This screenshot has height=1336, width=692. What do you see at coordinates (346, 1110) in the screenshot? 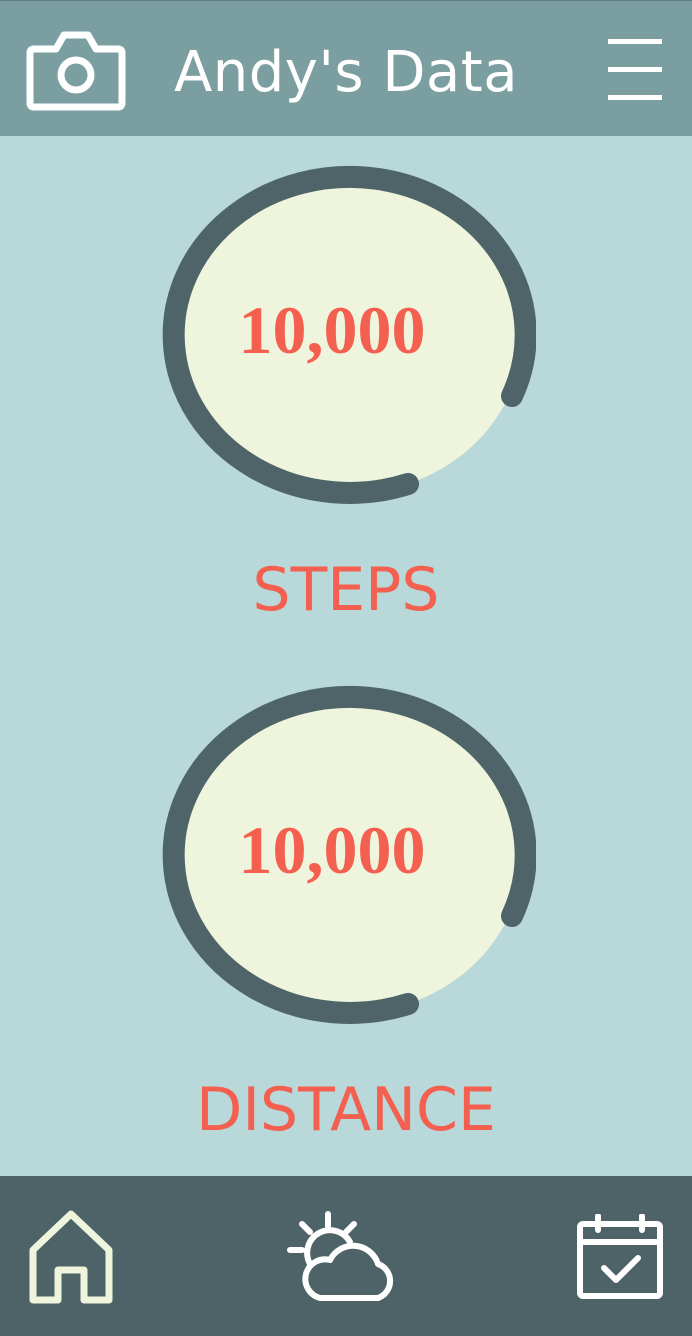
I see `distance-label: DISTANCE` at bounding box center [346, 1110].